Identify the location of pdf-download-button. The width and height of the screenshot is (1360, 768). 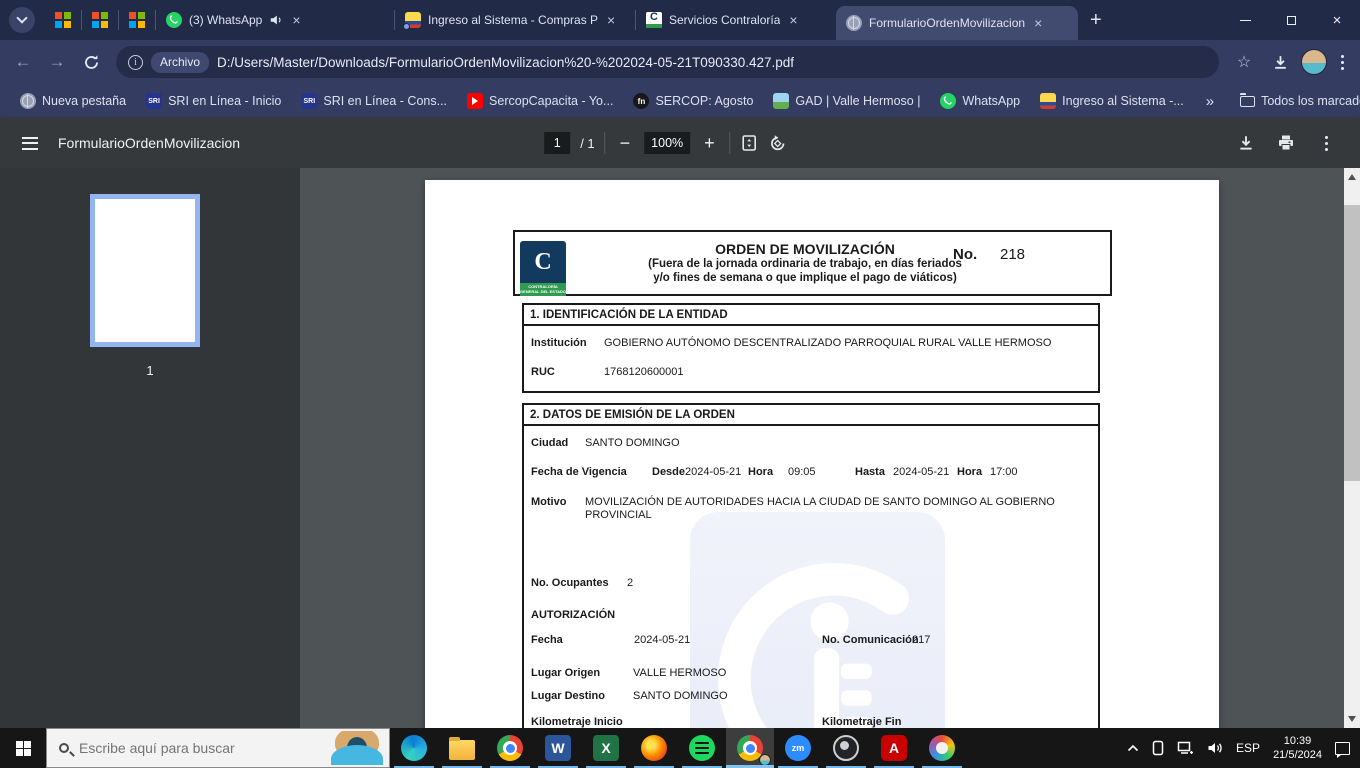
(1246, 143).